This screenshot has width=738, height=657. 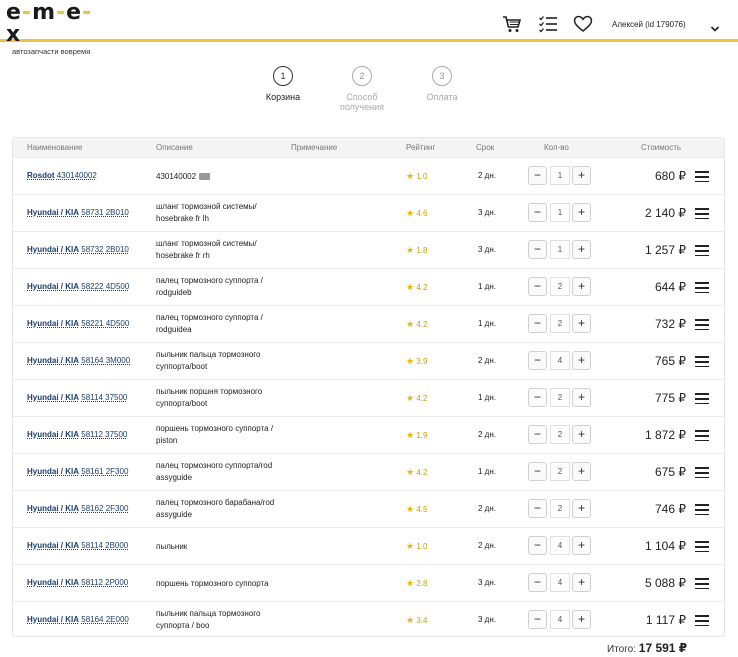 I want to click on part-number-link: 58164 2E000, so click(x=105, y=619).